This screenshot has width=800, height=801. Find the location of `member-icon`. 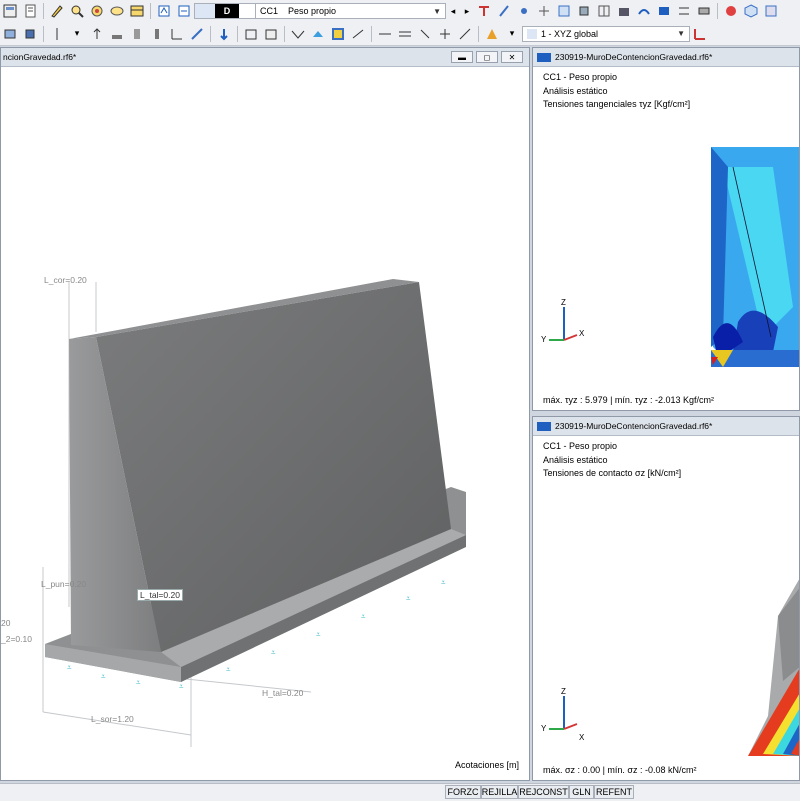

member-icon is located at coordinates (504, 11).